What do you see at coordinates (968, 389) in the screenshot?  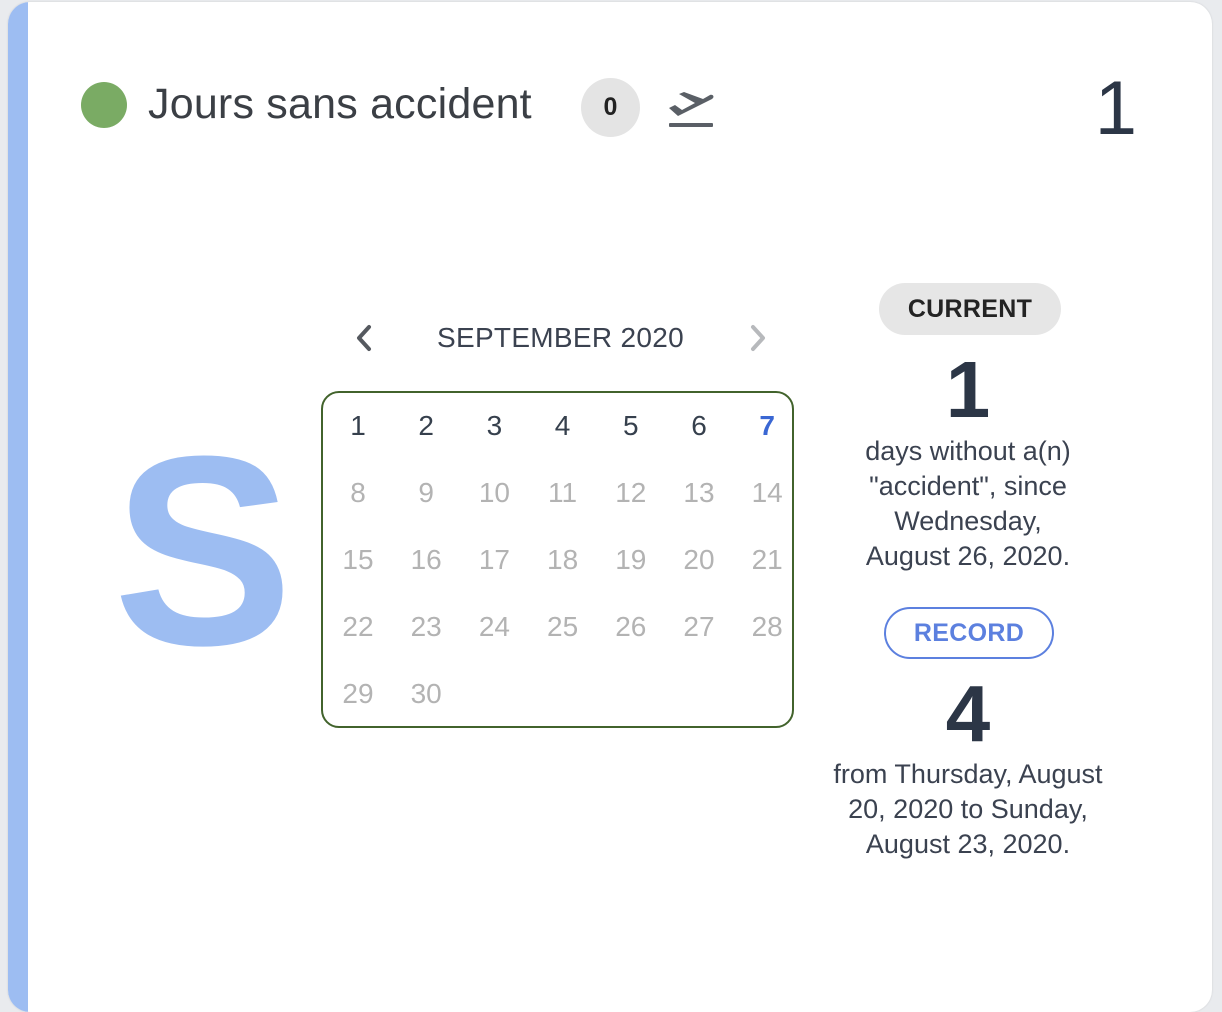 I see `current-streak-value: 1` at bounding box center [968, 389].